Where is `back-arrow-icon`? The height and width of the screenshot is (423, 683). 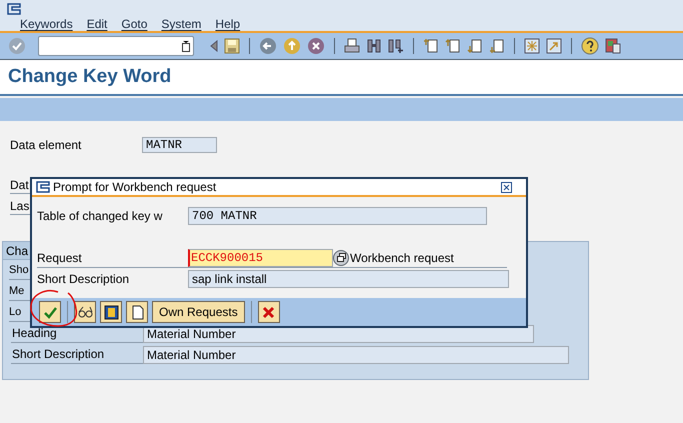
back-arrow-icon is located at coordinates (214, 46).